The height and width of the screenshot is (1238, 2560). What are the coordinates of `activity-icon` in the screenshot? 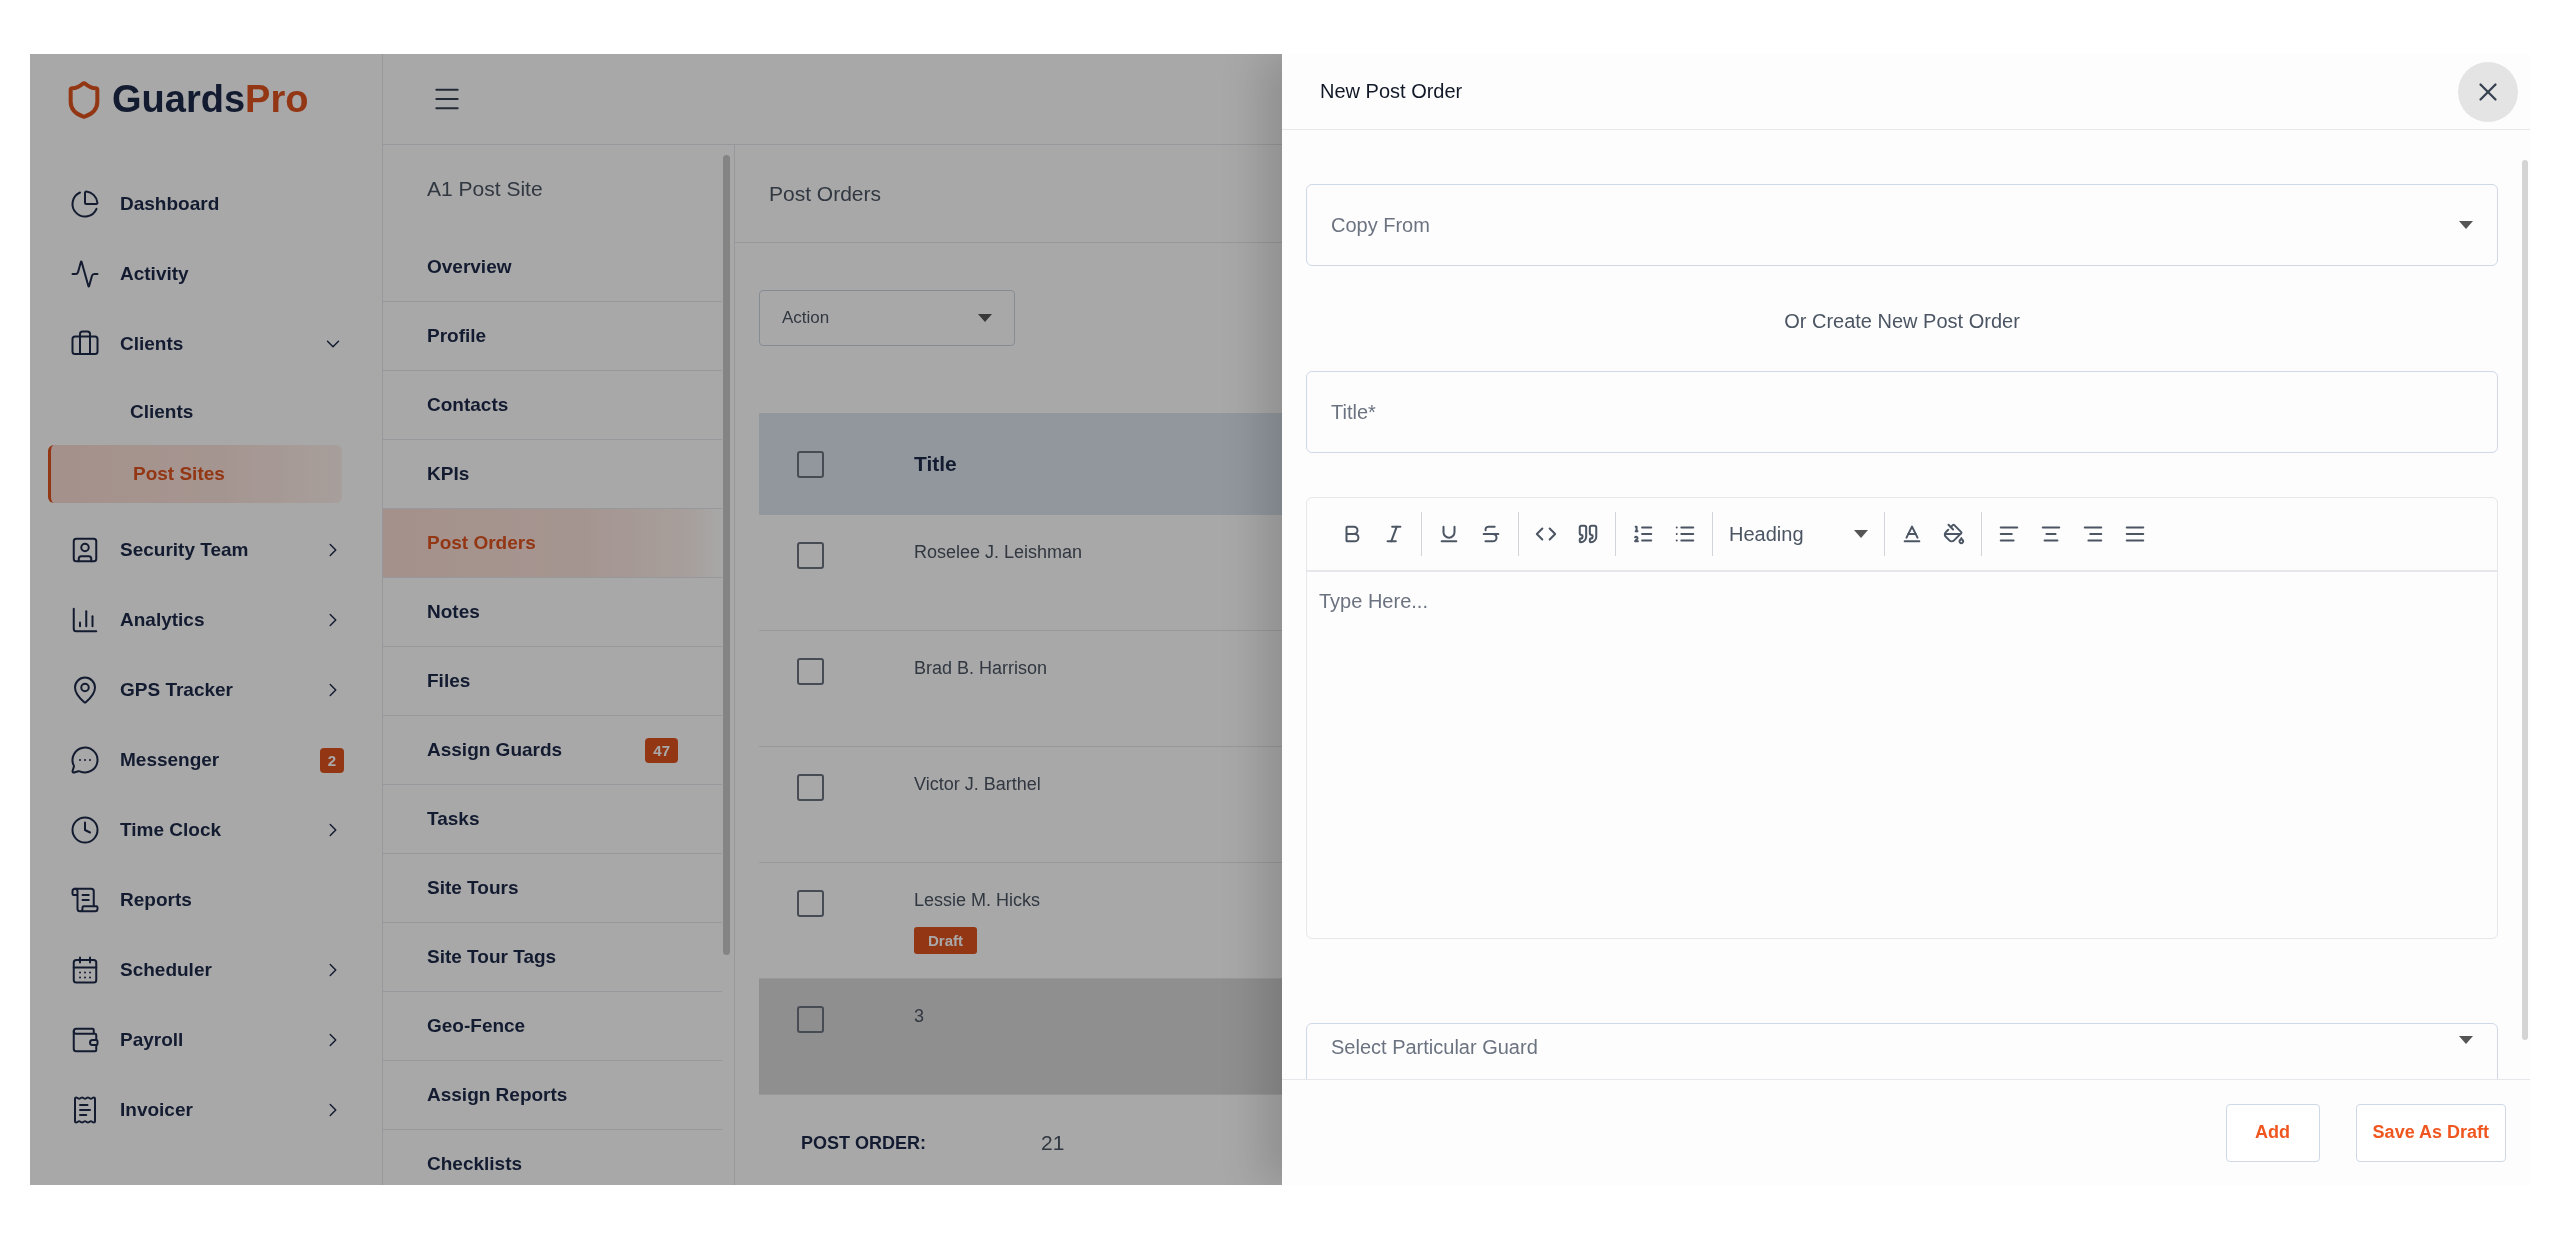 It's located at (85, 274).